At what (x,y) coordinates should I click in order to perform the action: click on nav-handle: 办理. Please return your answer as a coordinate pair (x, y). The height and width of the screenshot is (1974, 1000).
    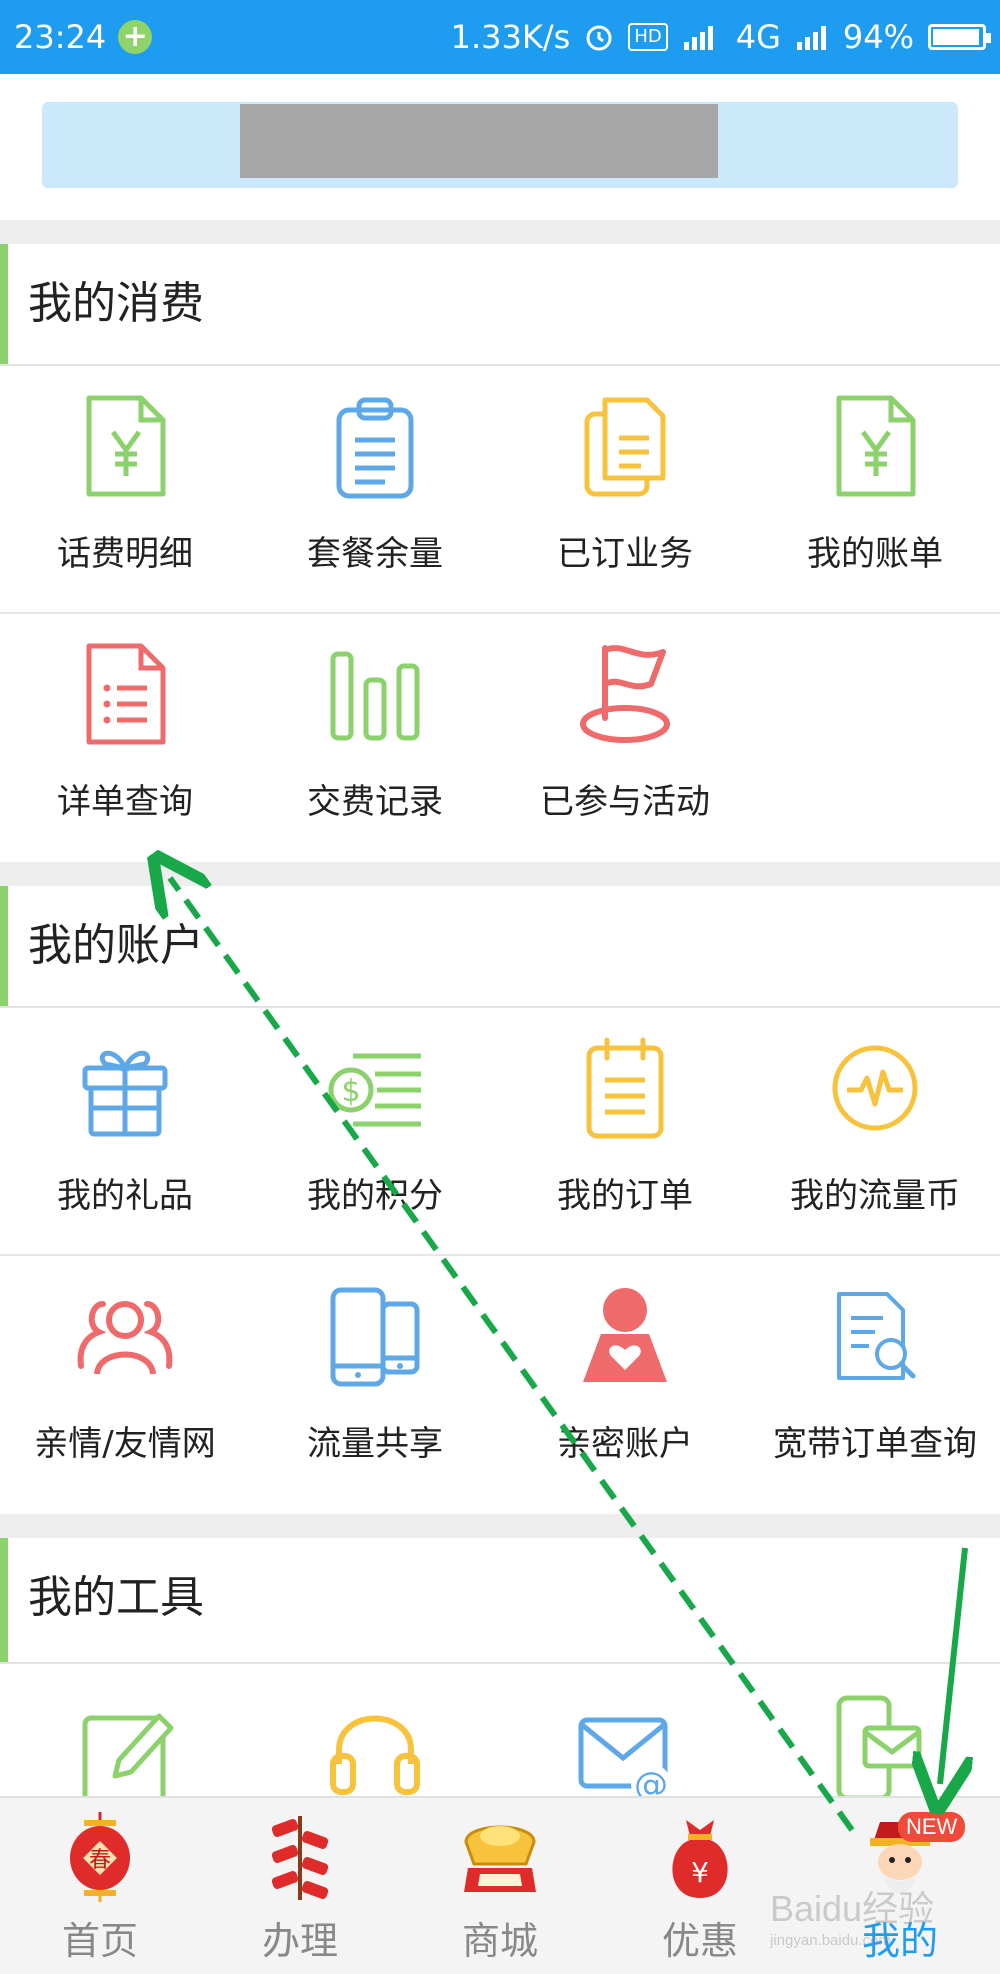
    Looking at the image, I should click on (300, 1886).